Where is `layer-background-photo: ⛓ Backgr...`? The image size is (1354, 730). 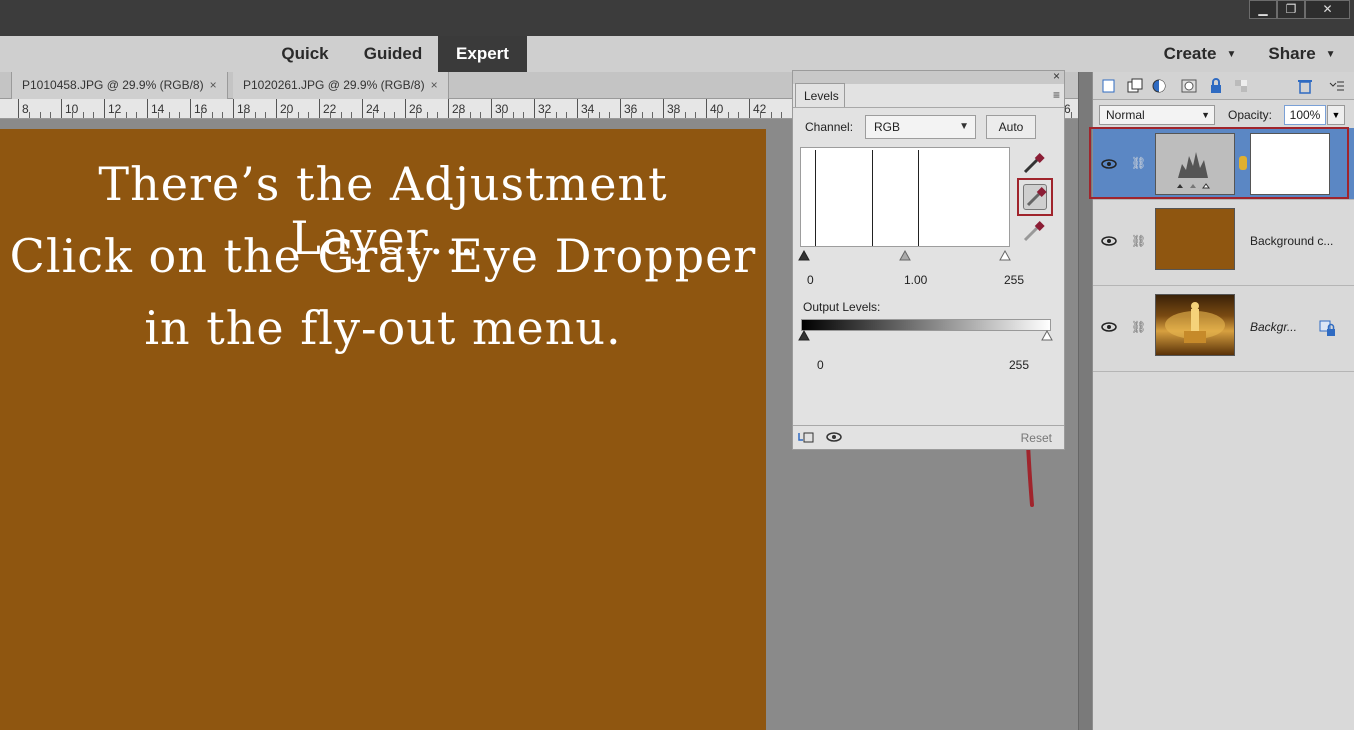 layer-background-photo: ⛓ Backgr... is located at coordinates (1223, 329).